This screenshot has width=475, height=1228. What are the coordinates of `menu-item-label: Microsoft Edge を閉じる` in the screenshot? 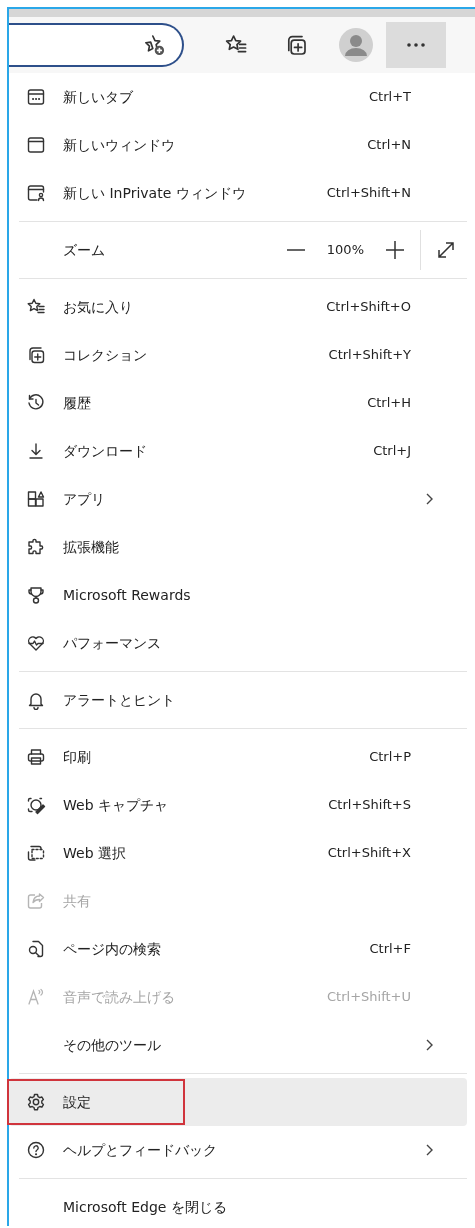 It's located at (145, 1207).